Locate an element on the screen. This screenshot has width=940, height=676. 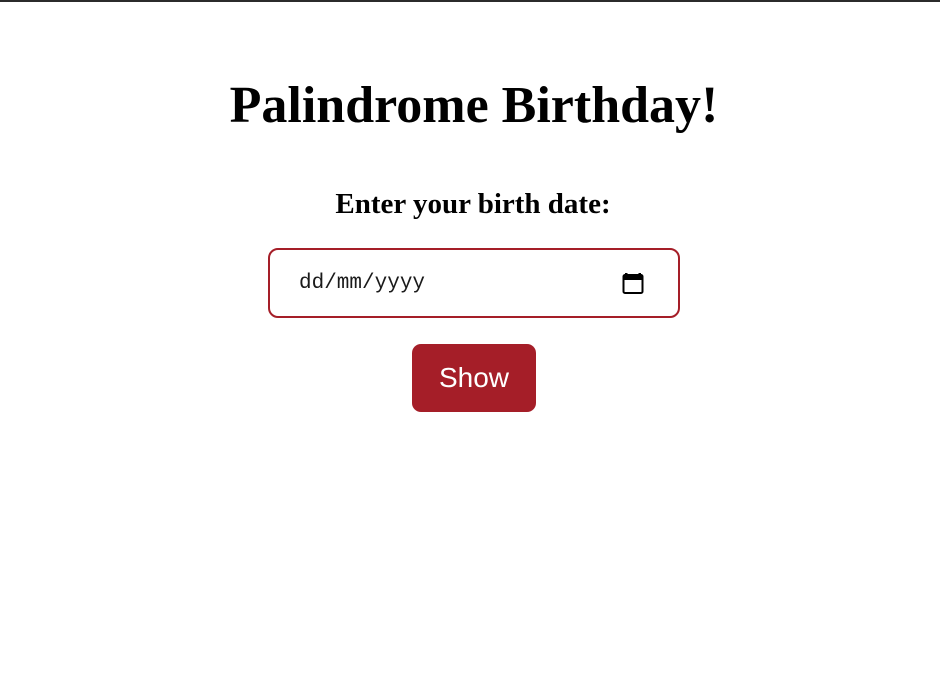
calendar-icon is located at coordinates (633, 283).